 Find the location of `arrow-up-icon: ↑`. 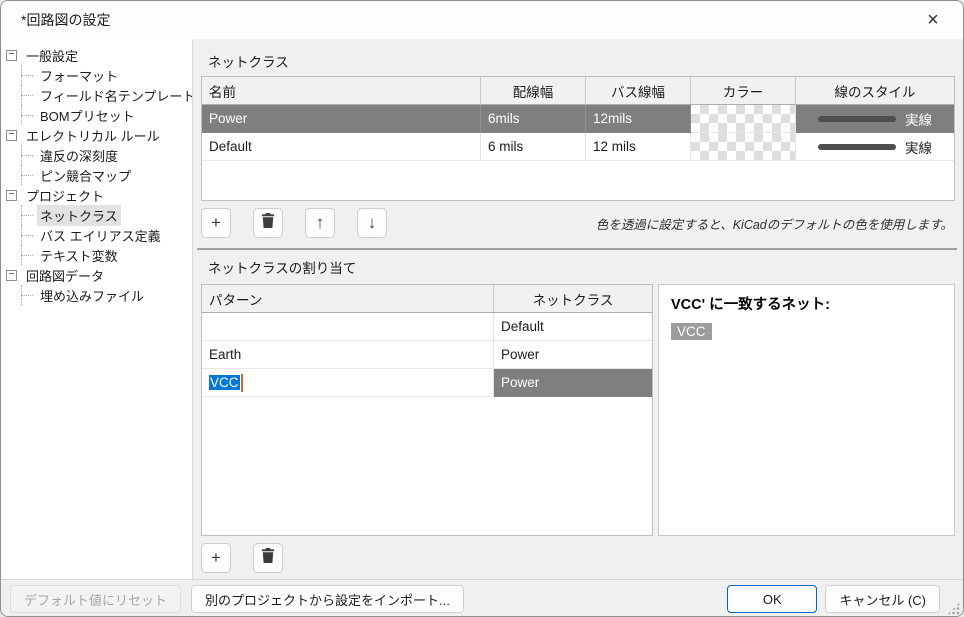

arrow-up-icon: ↑ is located at coordinates (320, 222).